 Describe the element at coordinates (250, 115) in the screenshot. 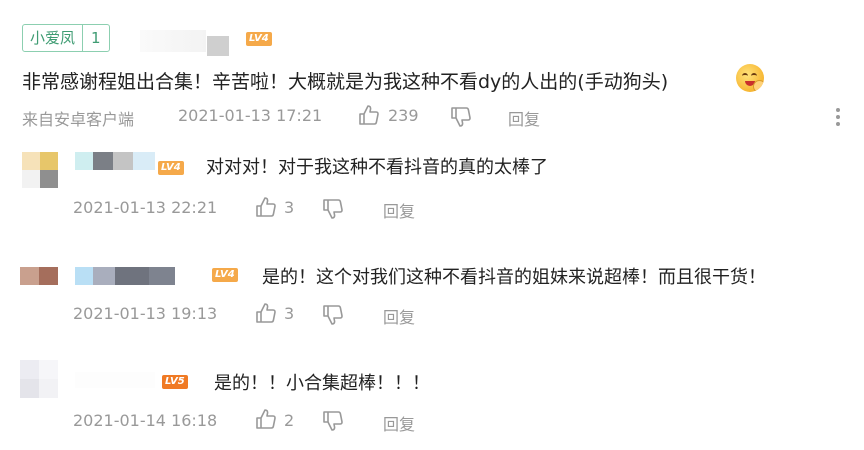

I see `comment-time: 2021-01-13 17:21` at that location.